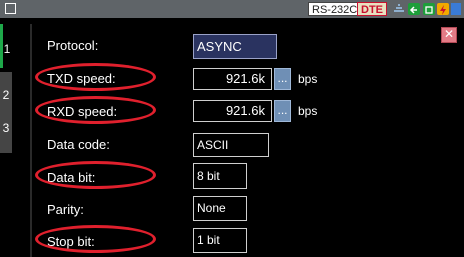 This screenshot has width=464, height=257. Describe the element at coordinates (429, 9) in the screenshot. I see `display-icon` at that location.